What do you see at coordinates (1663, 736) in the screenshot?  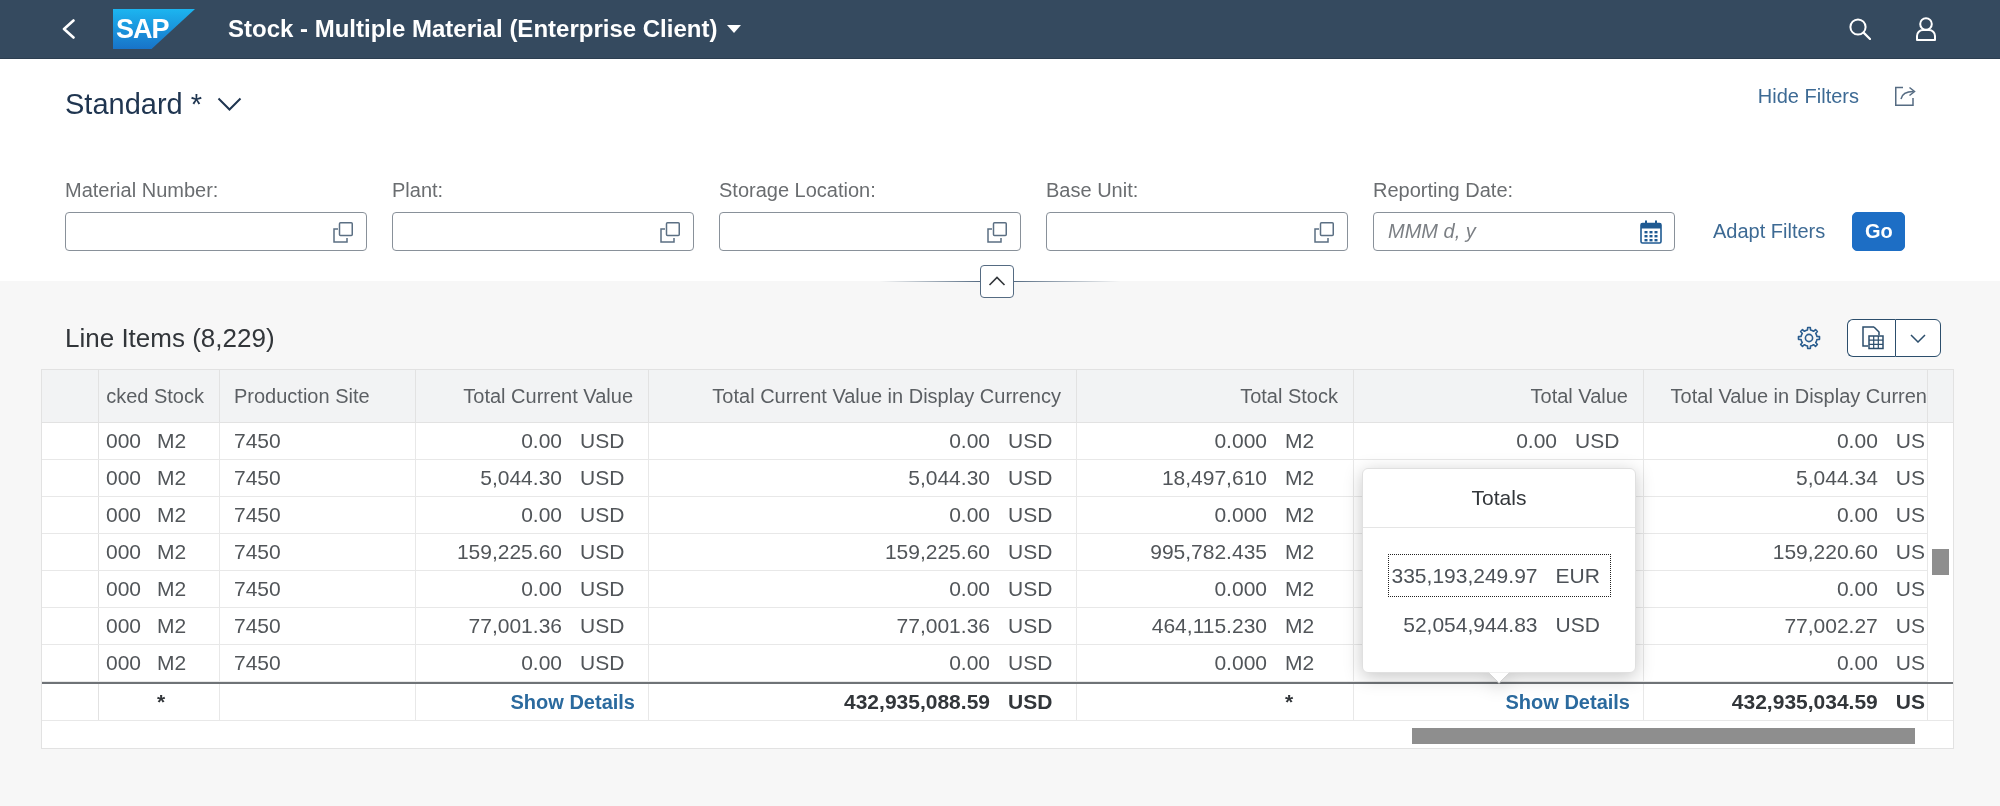 I see `horizontal-scrollbar` at bounding box center [1663, 736].